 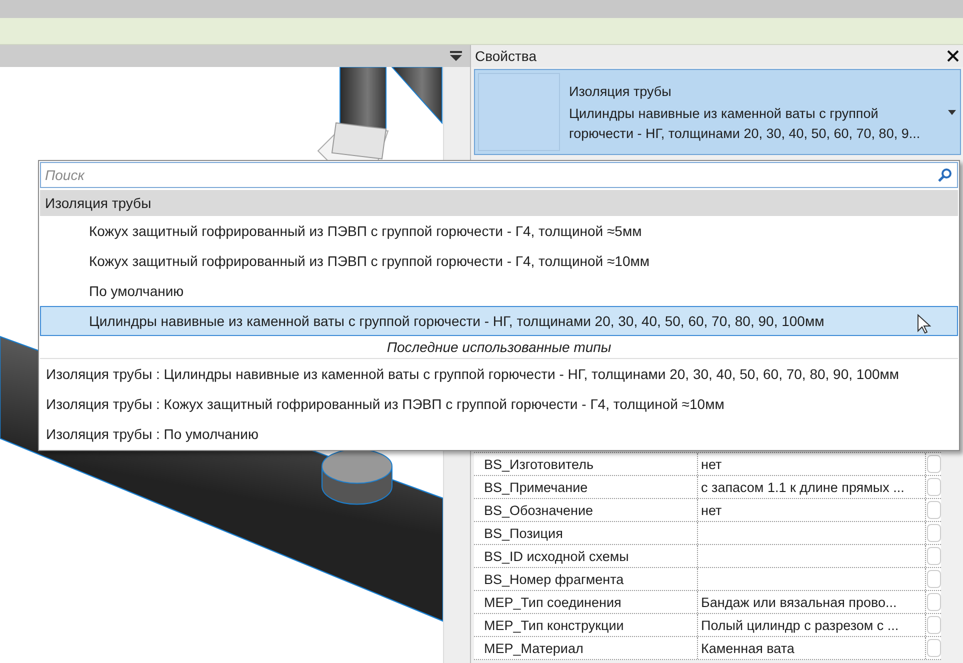 What do you see at coordinates (586, 510) in the screenshot?
I see `parameter-name: BS_Обозначение` at bounding box center [586, 510].